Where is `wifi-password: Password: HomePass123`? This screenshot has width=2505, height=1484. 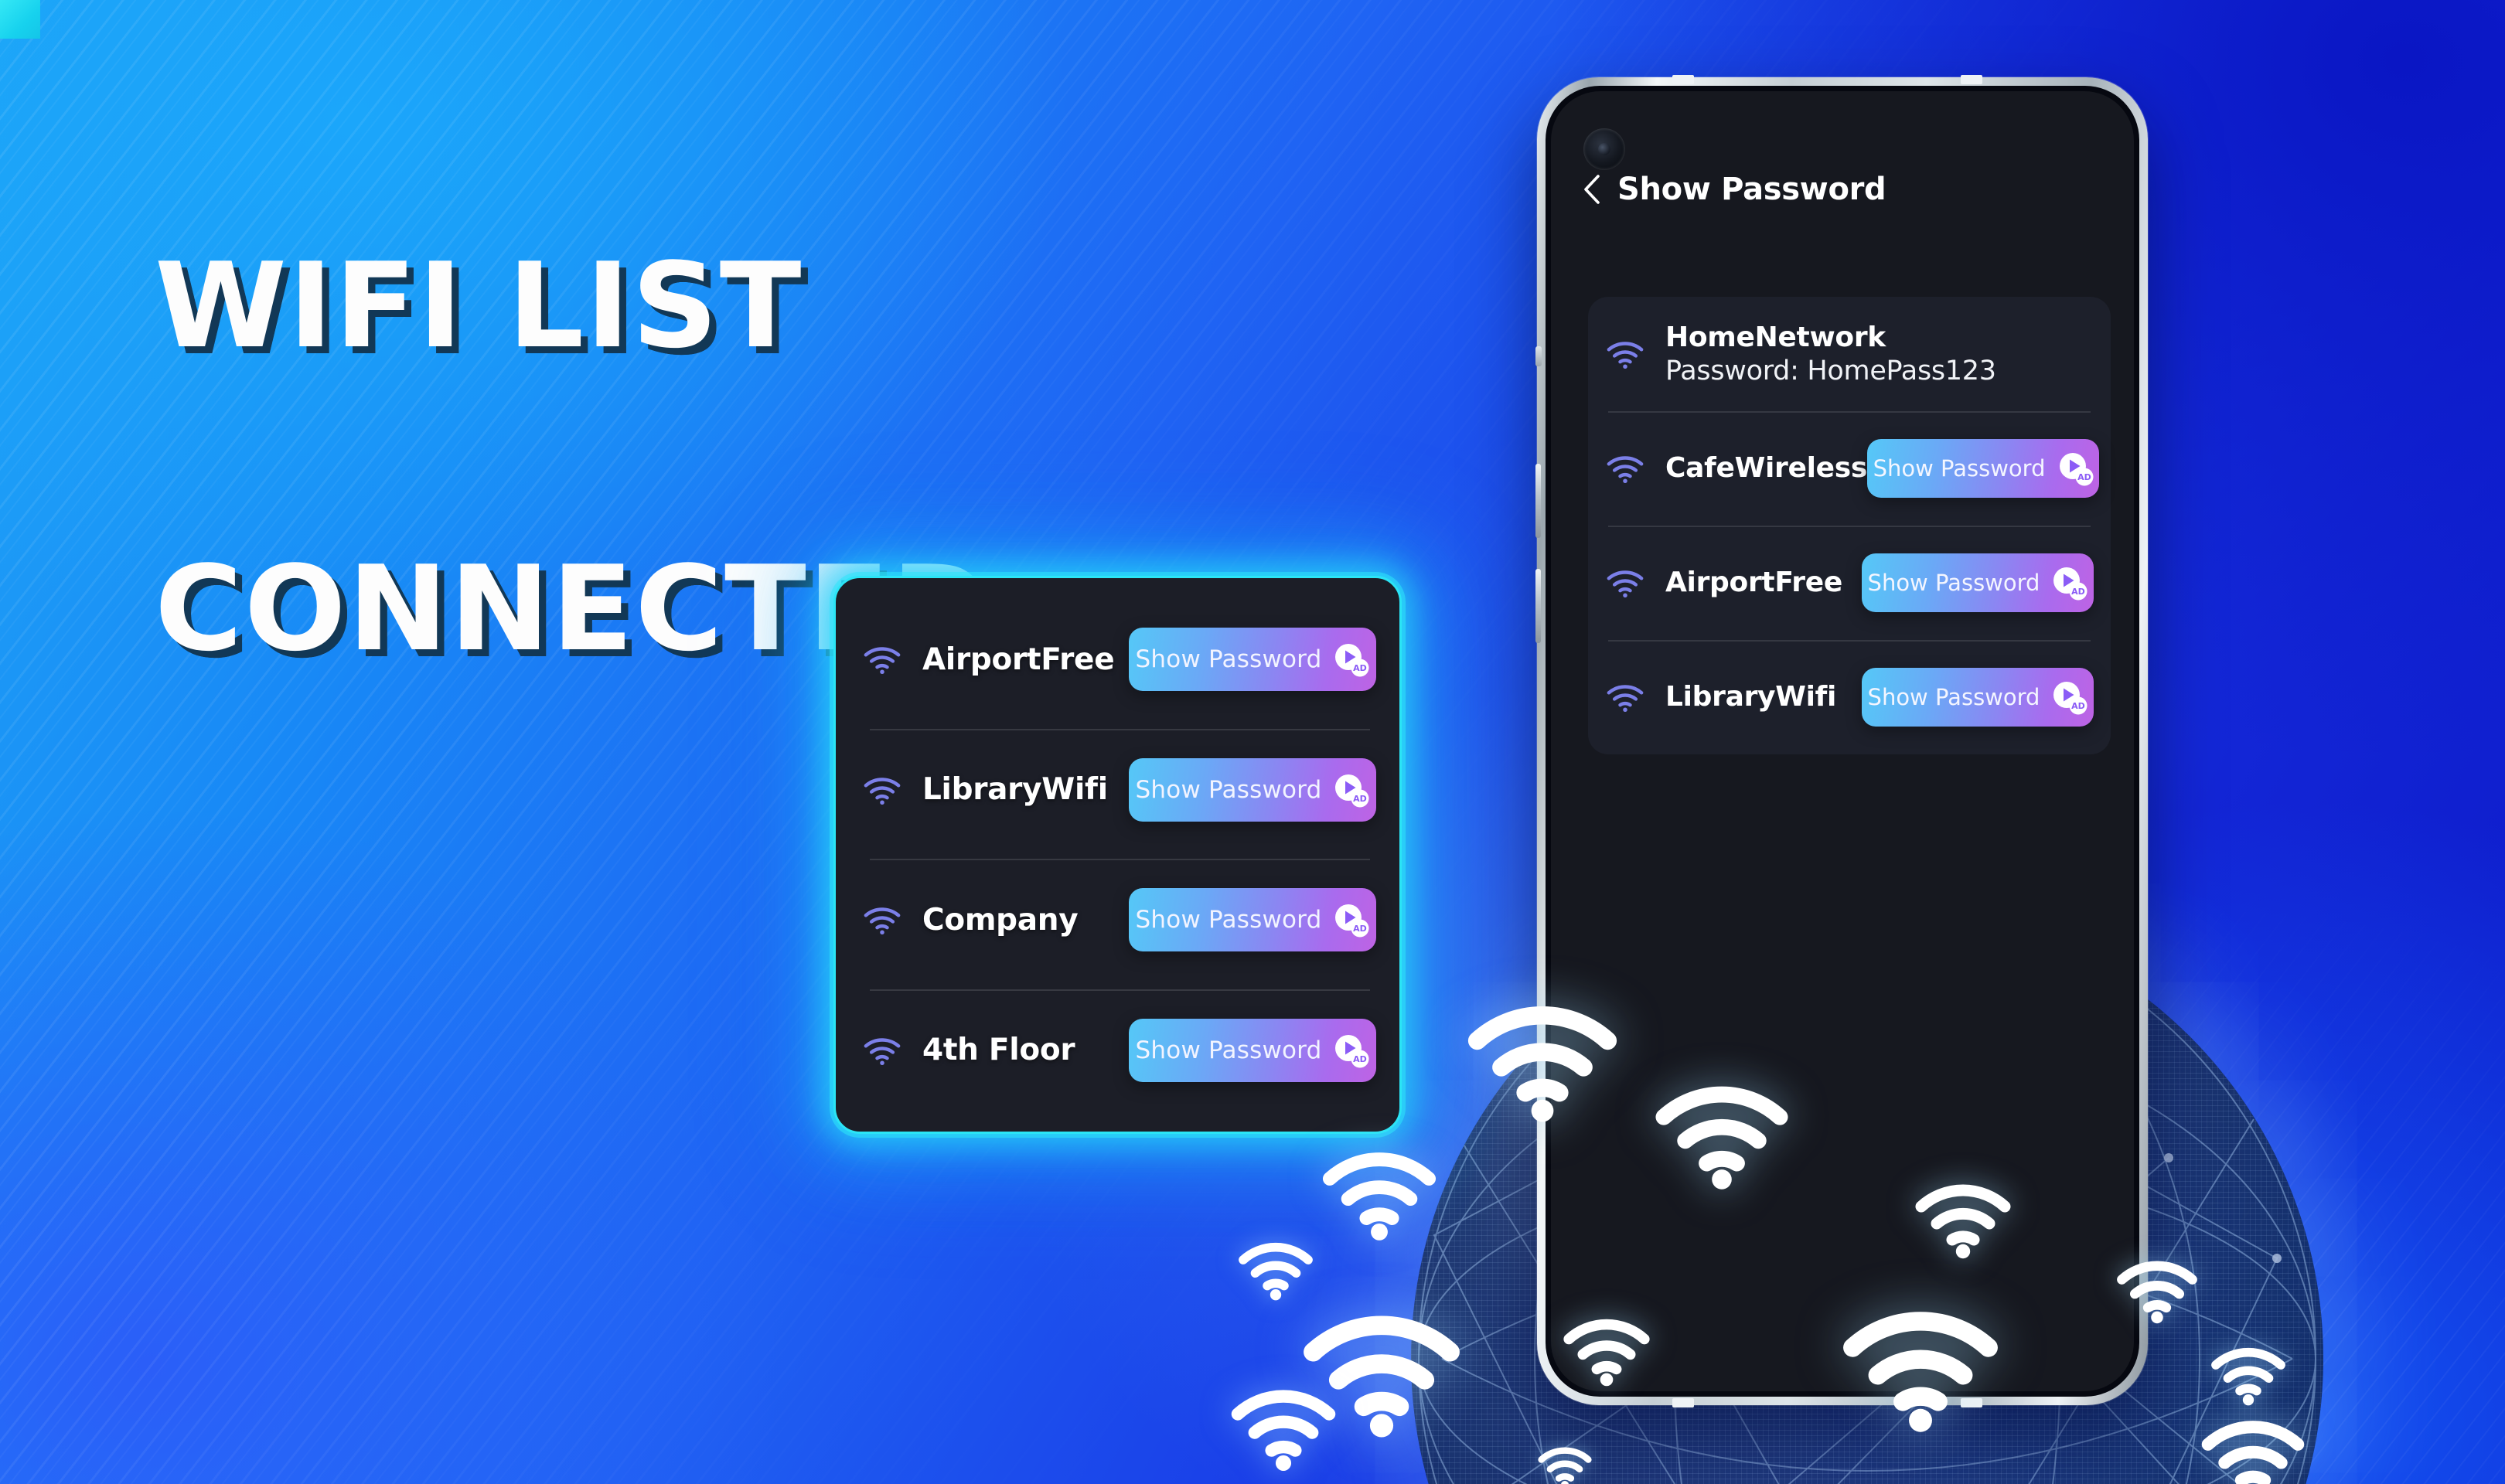
wifi-password: Password: HomePass123 is located at coordinates (1830, 370).